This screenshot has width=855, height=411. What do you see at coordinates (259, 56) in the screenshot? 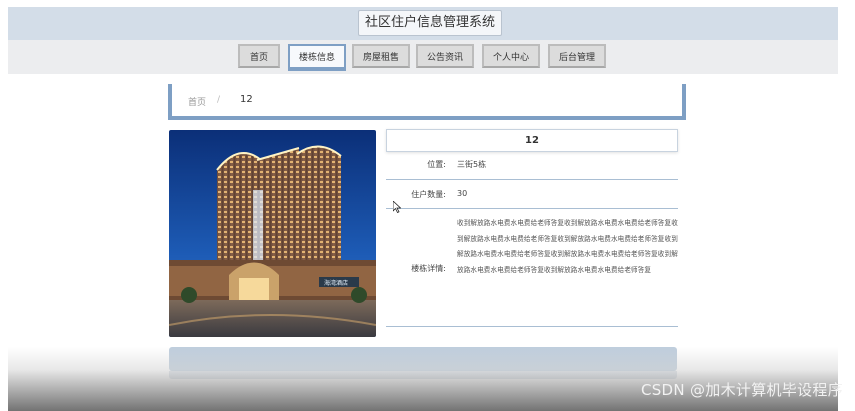
I see `nav-item-home: 首页` at bounding box center [259, 56].